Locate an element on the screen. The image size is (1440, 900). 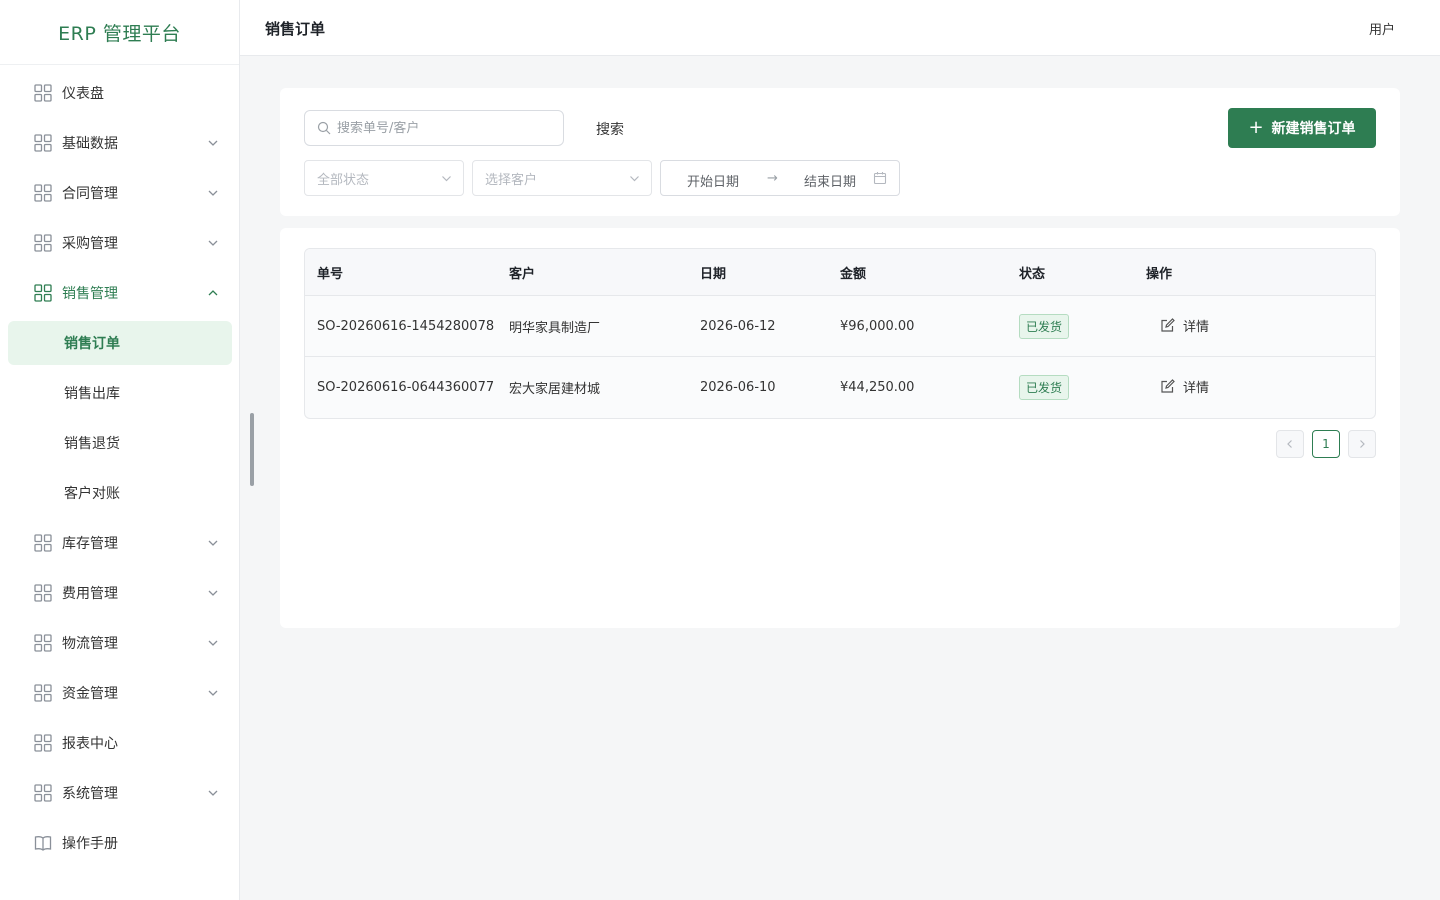
sidebar-subitem-sales-outbound: 销售出库 is located at coordinates (120, 393).